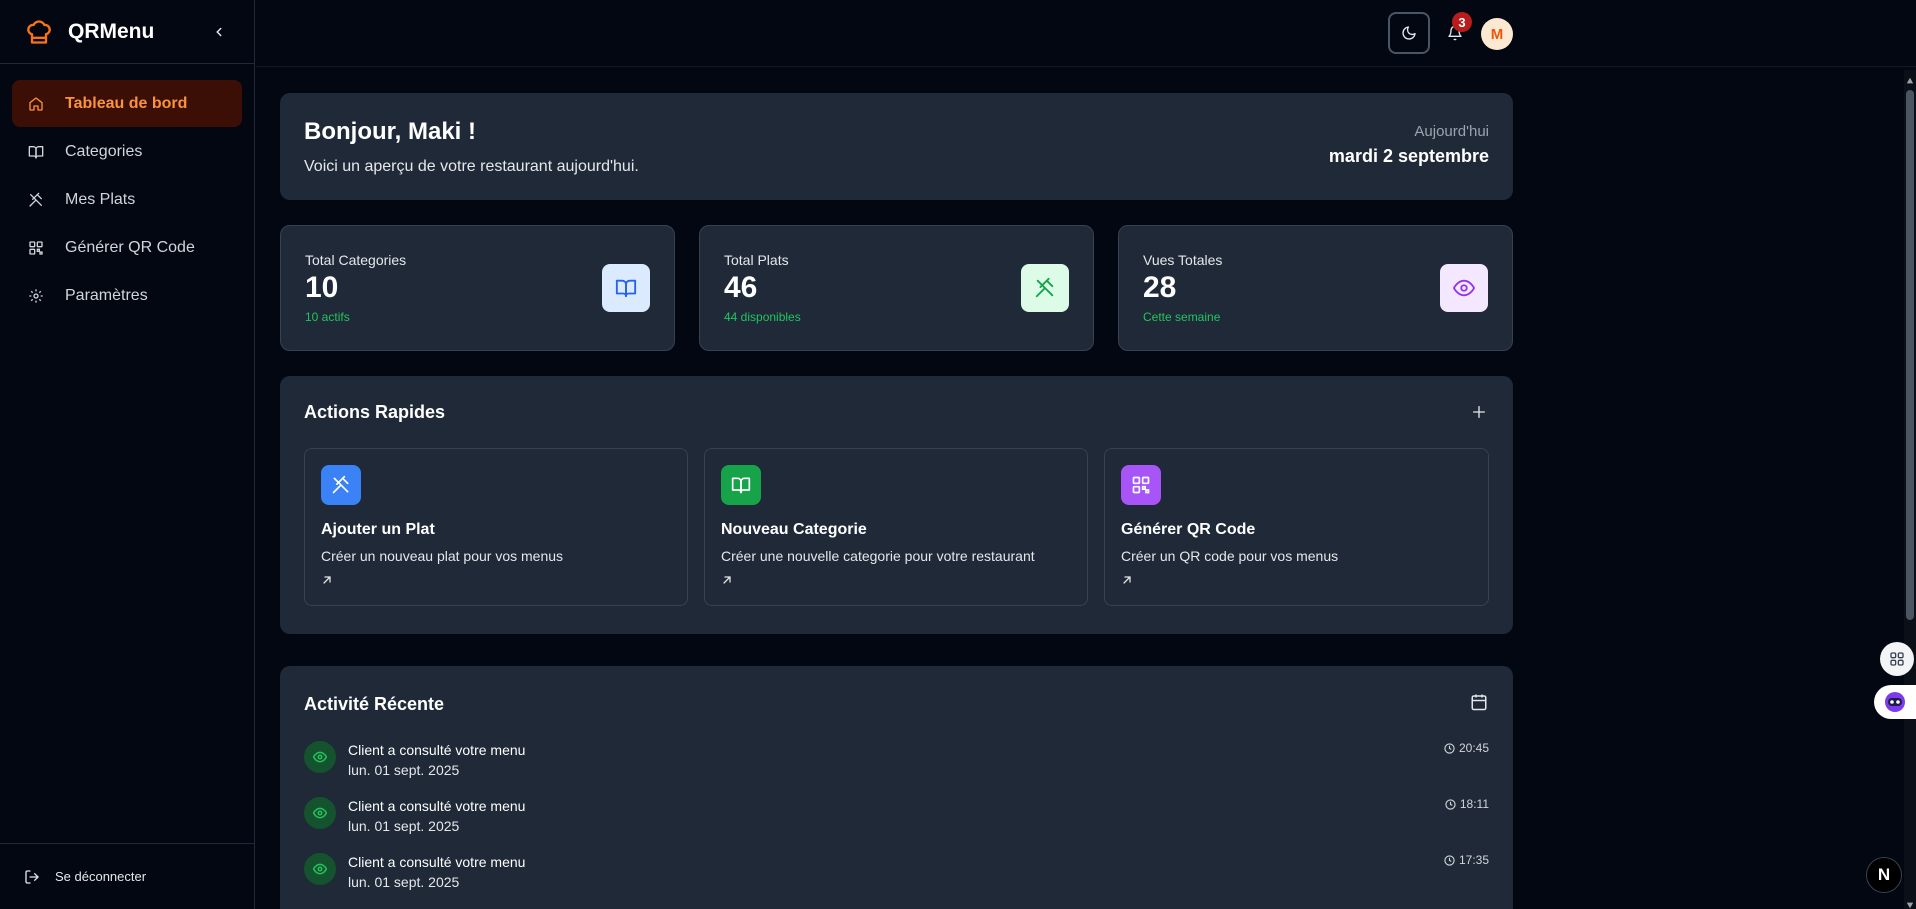 Image resolution: width=1916 pixels, height=909 pixels. What do you see at coordinates (1409, 145) in the screenshot?
I see `today-block: Aujourd'hui mardi 2 septembre` at bounding box center [1409, 145].